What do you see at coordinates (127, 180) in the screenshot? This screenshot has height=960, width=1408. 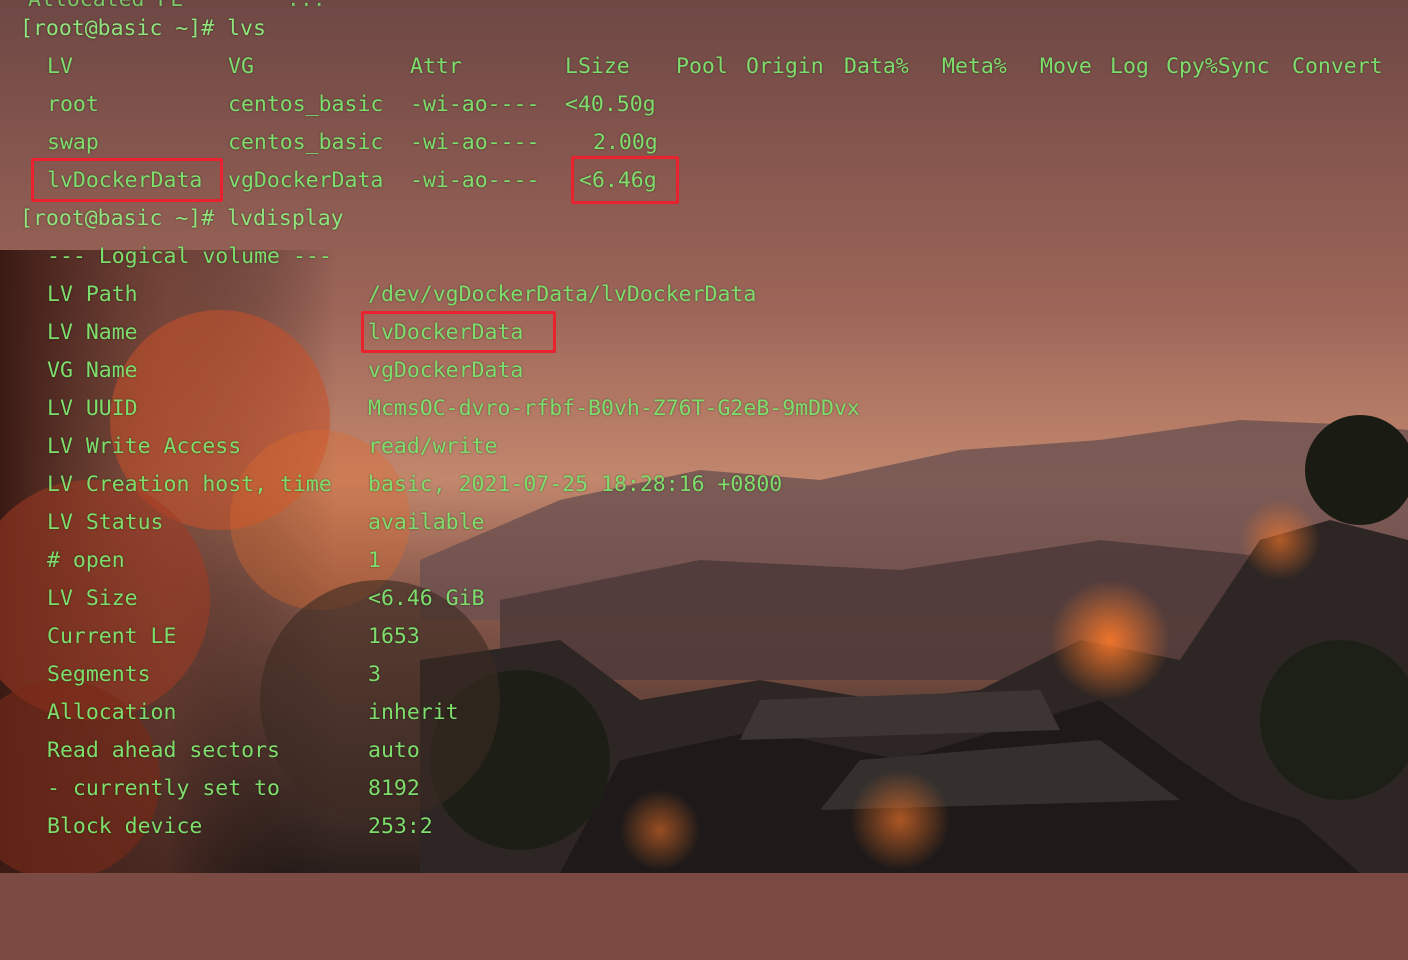 I see `highlight-box-lv-name` at bounding box center [127, 180].